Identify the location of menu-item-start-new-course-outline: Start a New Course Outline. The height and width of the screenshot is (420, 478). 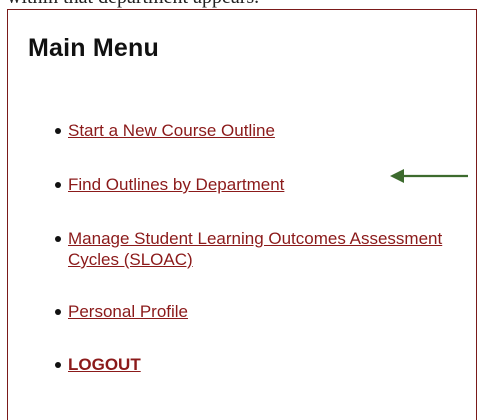
(261, 130).